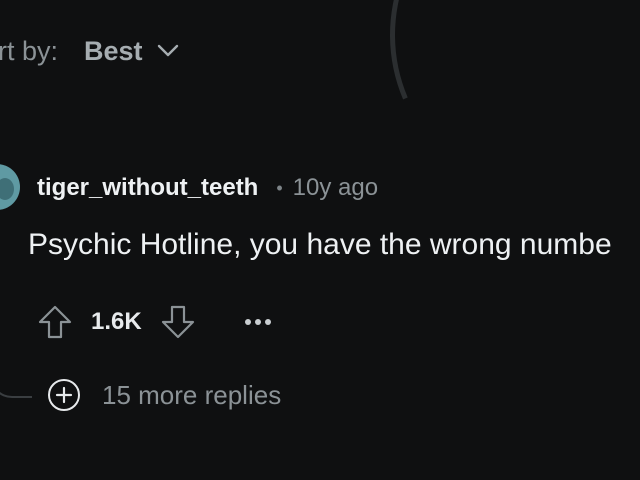  What do you see at coordinates (154, 322) in the screenshot?
I see `comment-actions: 1.6K` at bounding box center [154, 322].